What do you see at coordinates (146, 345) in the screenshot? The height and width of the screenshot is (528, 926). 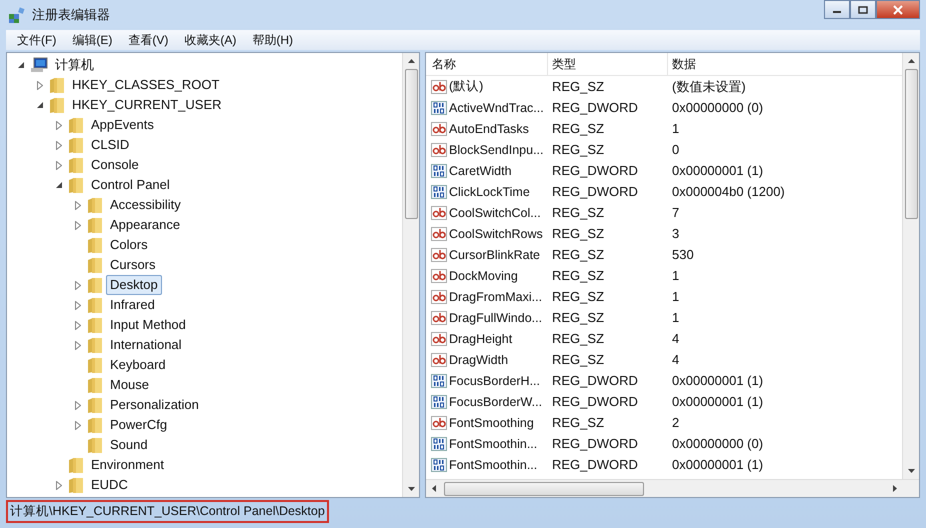 I see `tree-item: International` at bounding box center [146, 345].